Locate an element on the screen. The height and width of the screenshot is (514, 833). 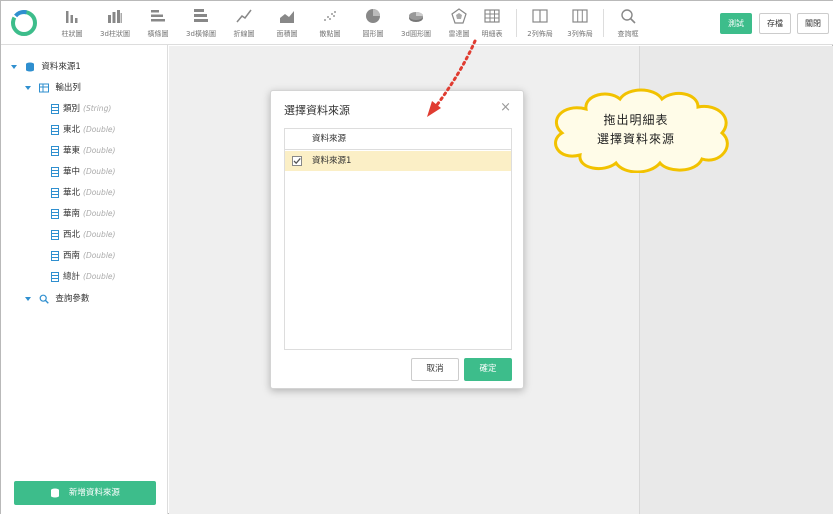
field-item: 西南 (Double) is located at coordinates (83, 256).